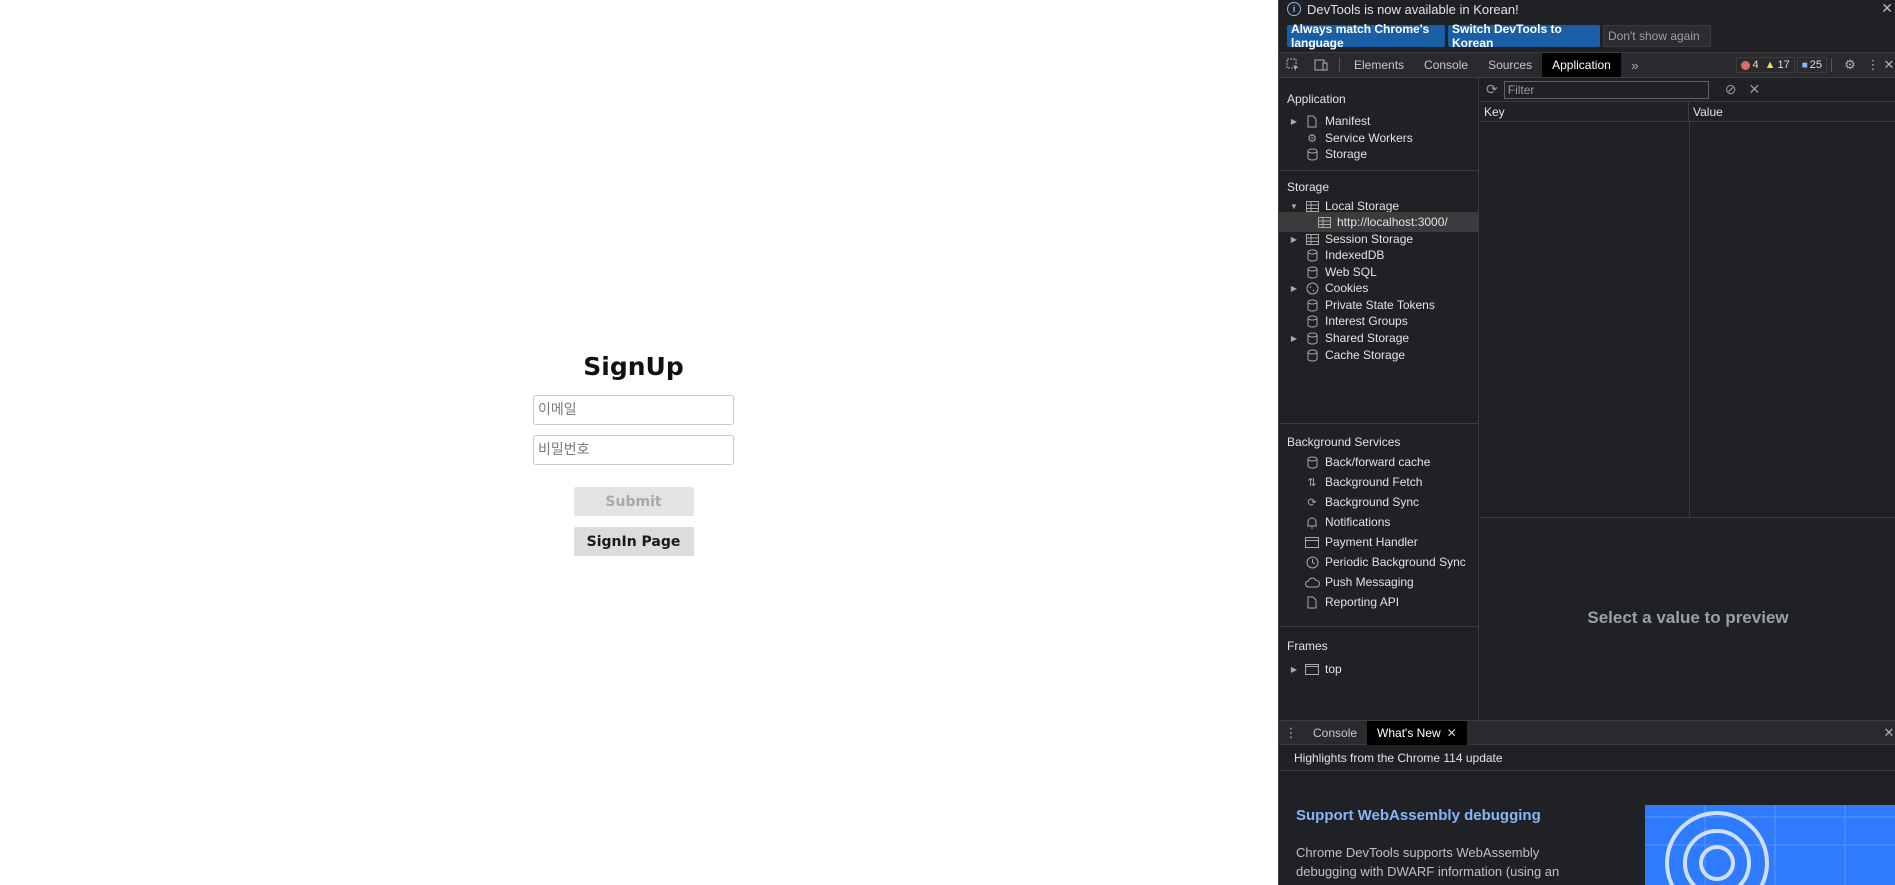  What do you see at coordinates (1378, 502) in the screenshot?
I see `sidebar-item-background-sync: ⟳ Background Sync` at bounding box center [1378, 502].